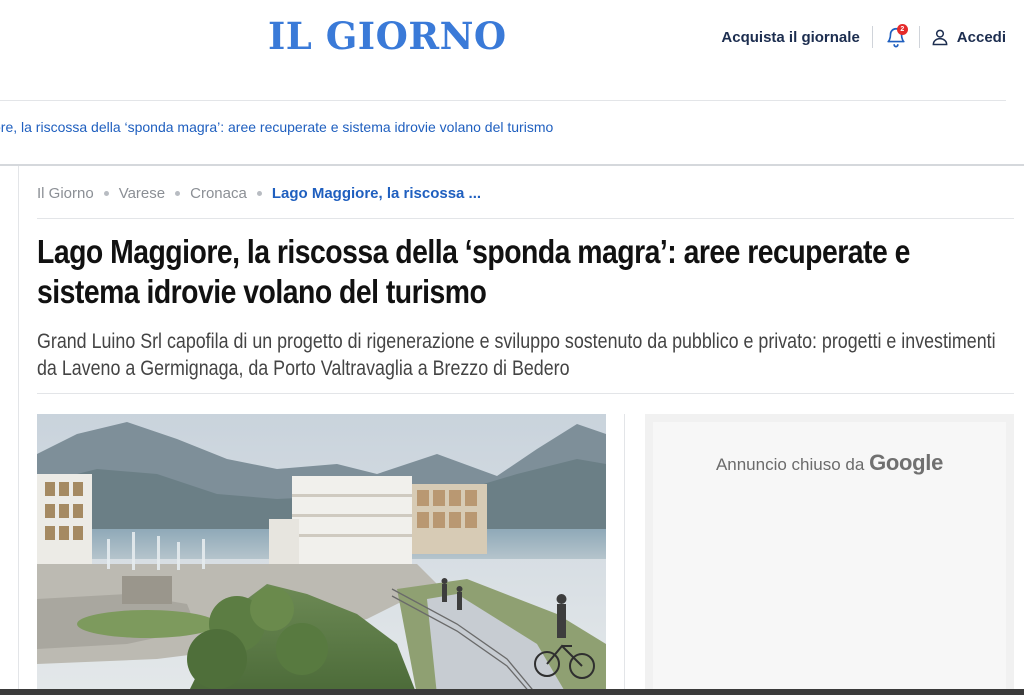  I want to click on notification-badge: 2, so click(902, 29).